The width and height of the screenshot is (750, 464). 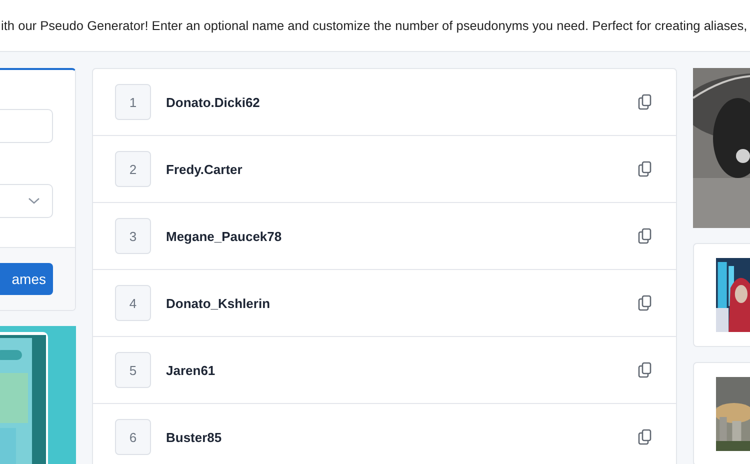 I want to click on pseudonym-text: Donato_Kshlerin, so click(x=219, y=303).